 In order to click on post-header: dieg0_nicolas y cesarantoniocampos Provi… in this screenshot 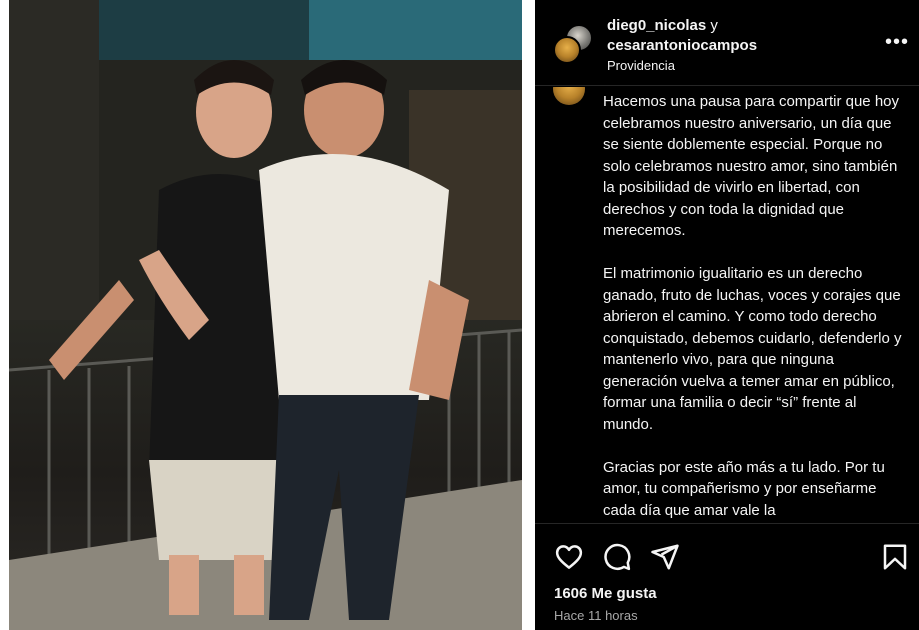, I will do `click(727, 43)`.